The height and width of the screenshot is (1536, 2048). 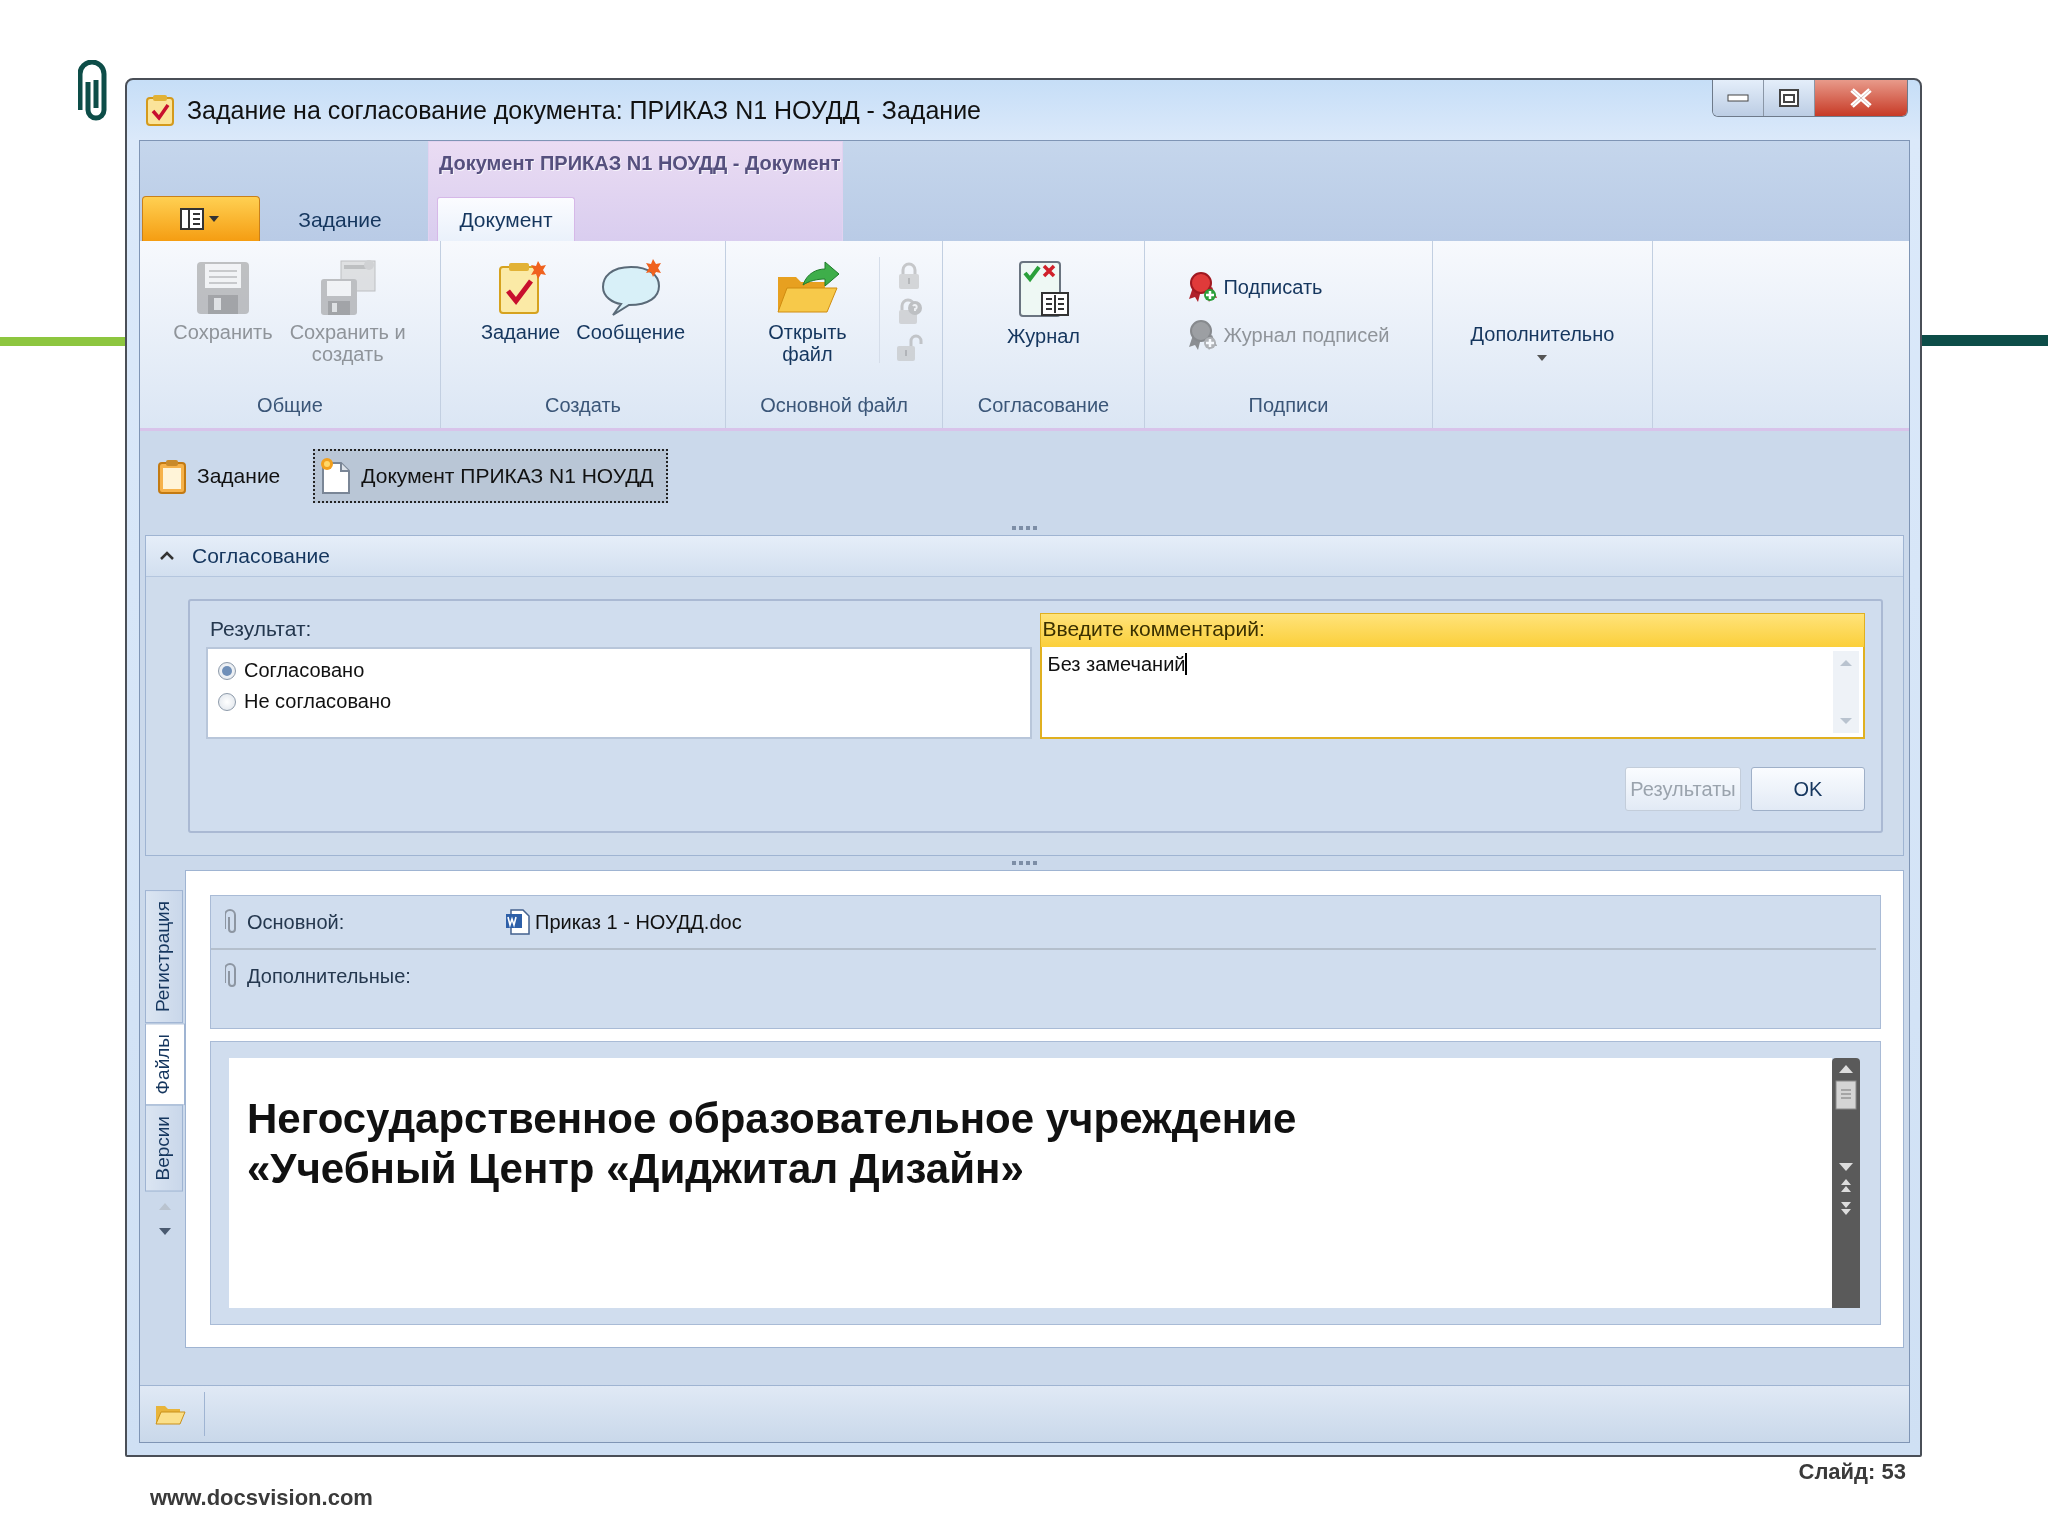 What do you see at coordinates (329, 976) in the screenshot?
I see `field-label: Дополнительные:` at bounding box center [329, 976].